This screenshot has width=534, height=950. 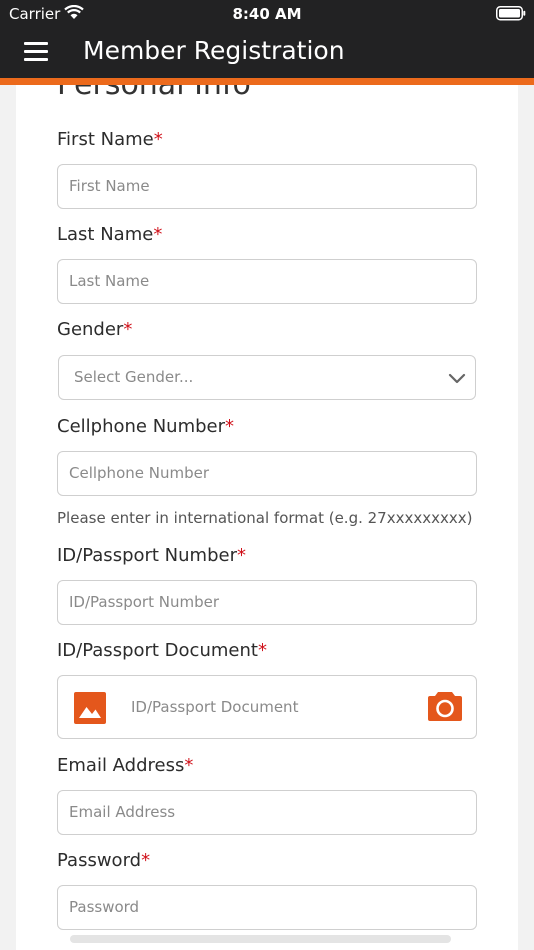 I want to click on cellphone-field: Cellphone Number, so click(x=267, y=473).